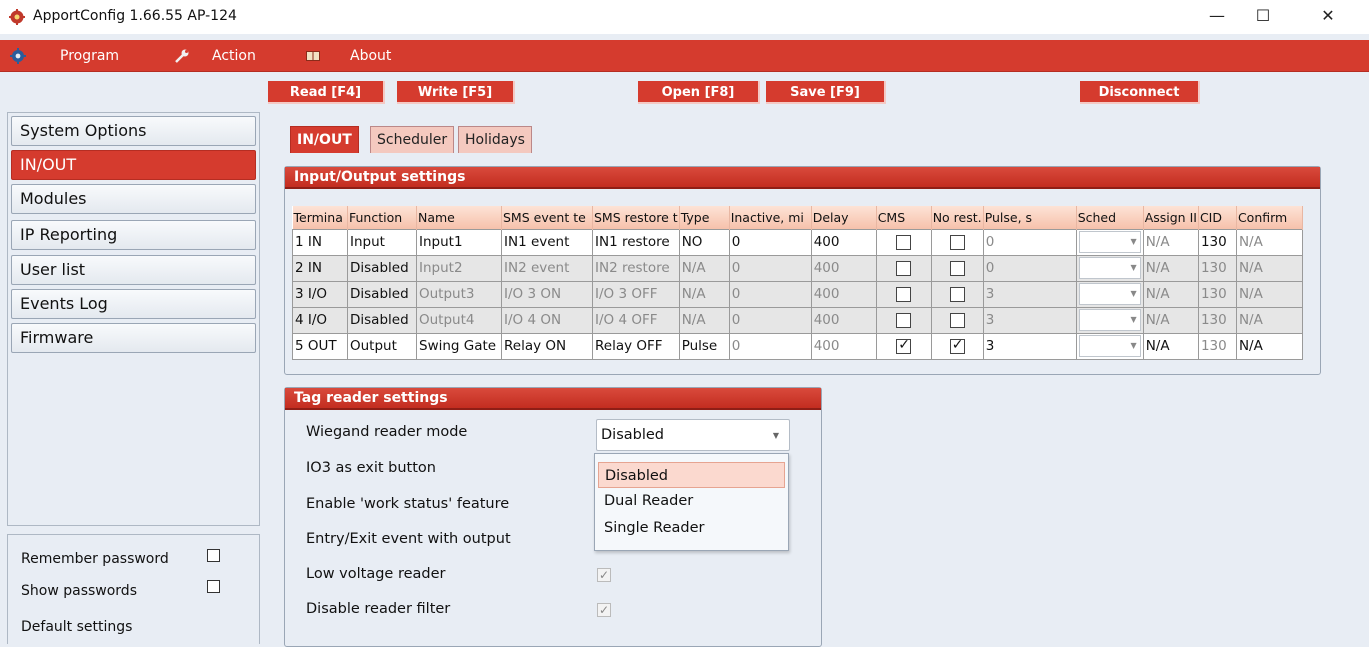  I want to click on disable-filter-checkbox: ✓, so click(604, 610).